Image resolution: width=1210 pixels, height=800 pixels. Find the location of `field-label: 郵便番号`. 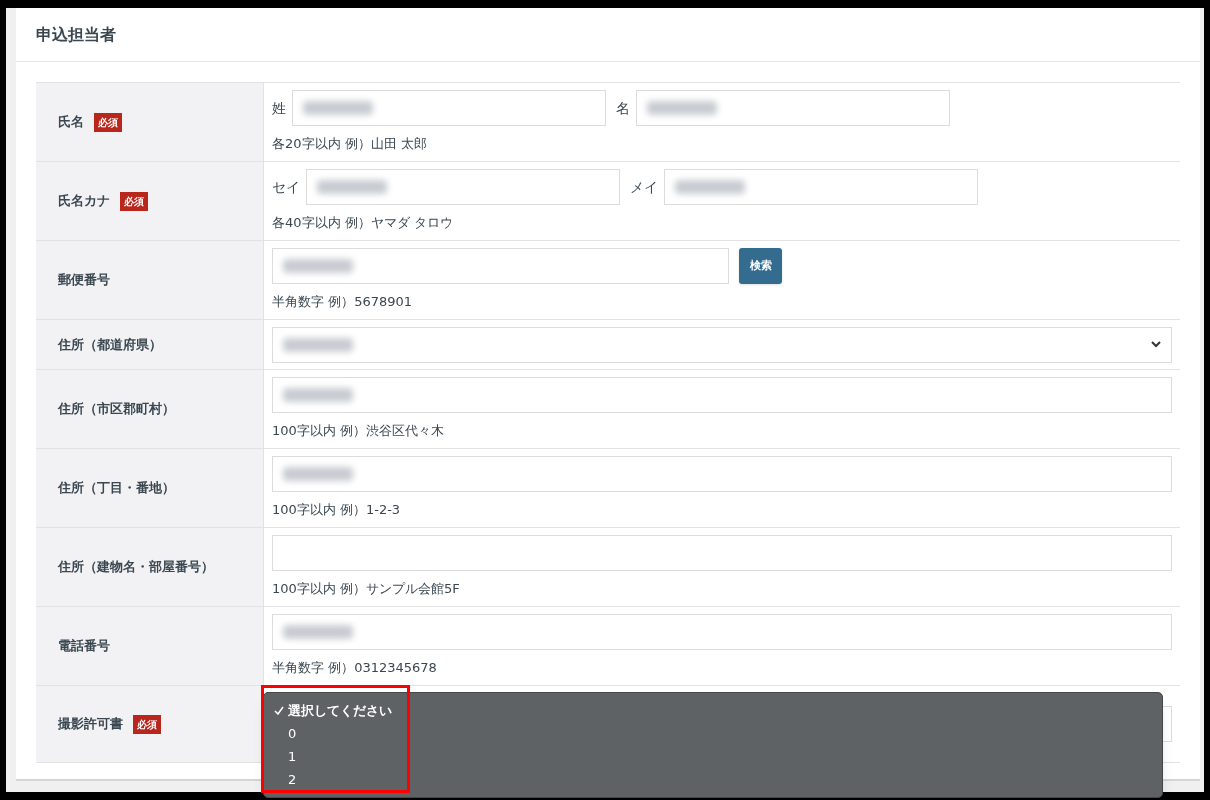

field-label: 郵便番号 is located at coordinates (84, 280).